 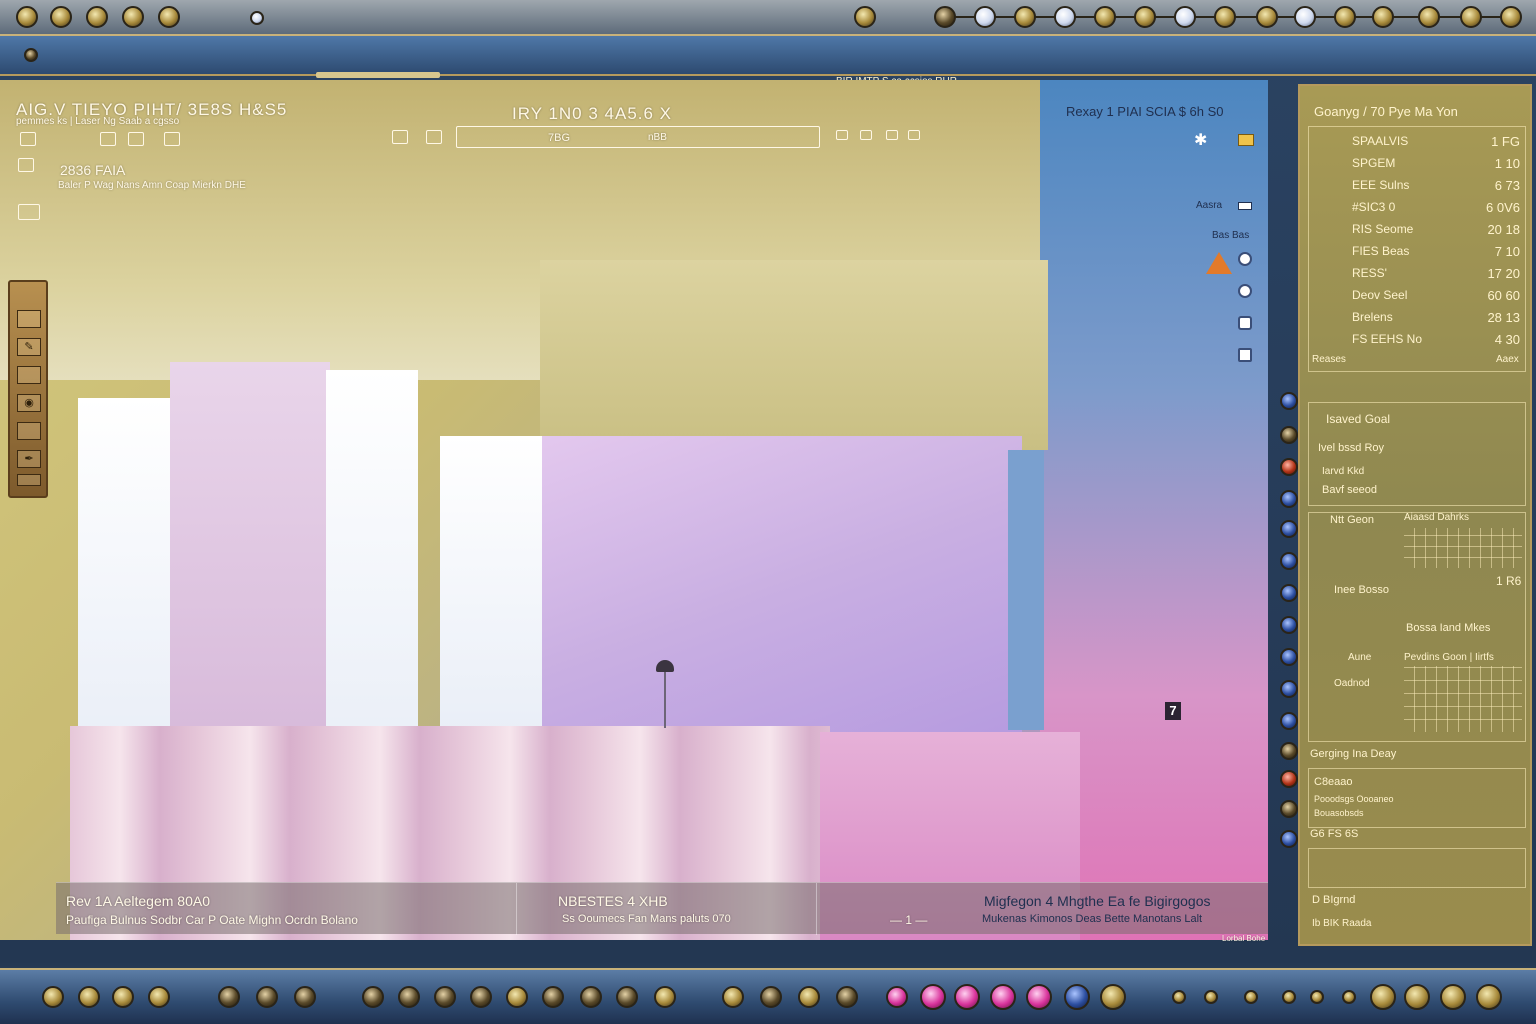 What do you see at coordinates (434, 137) in the screenshot?
I see `tool-box-icon` at bounding box center [434, 137].